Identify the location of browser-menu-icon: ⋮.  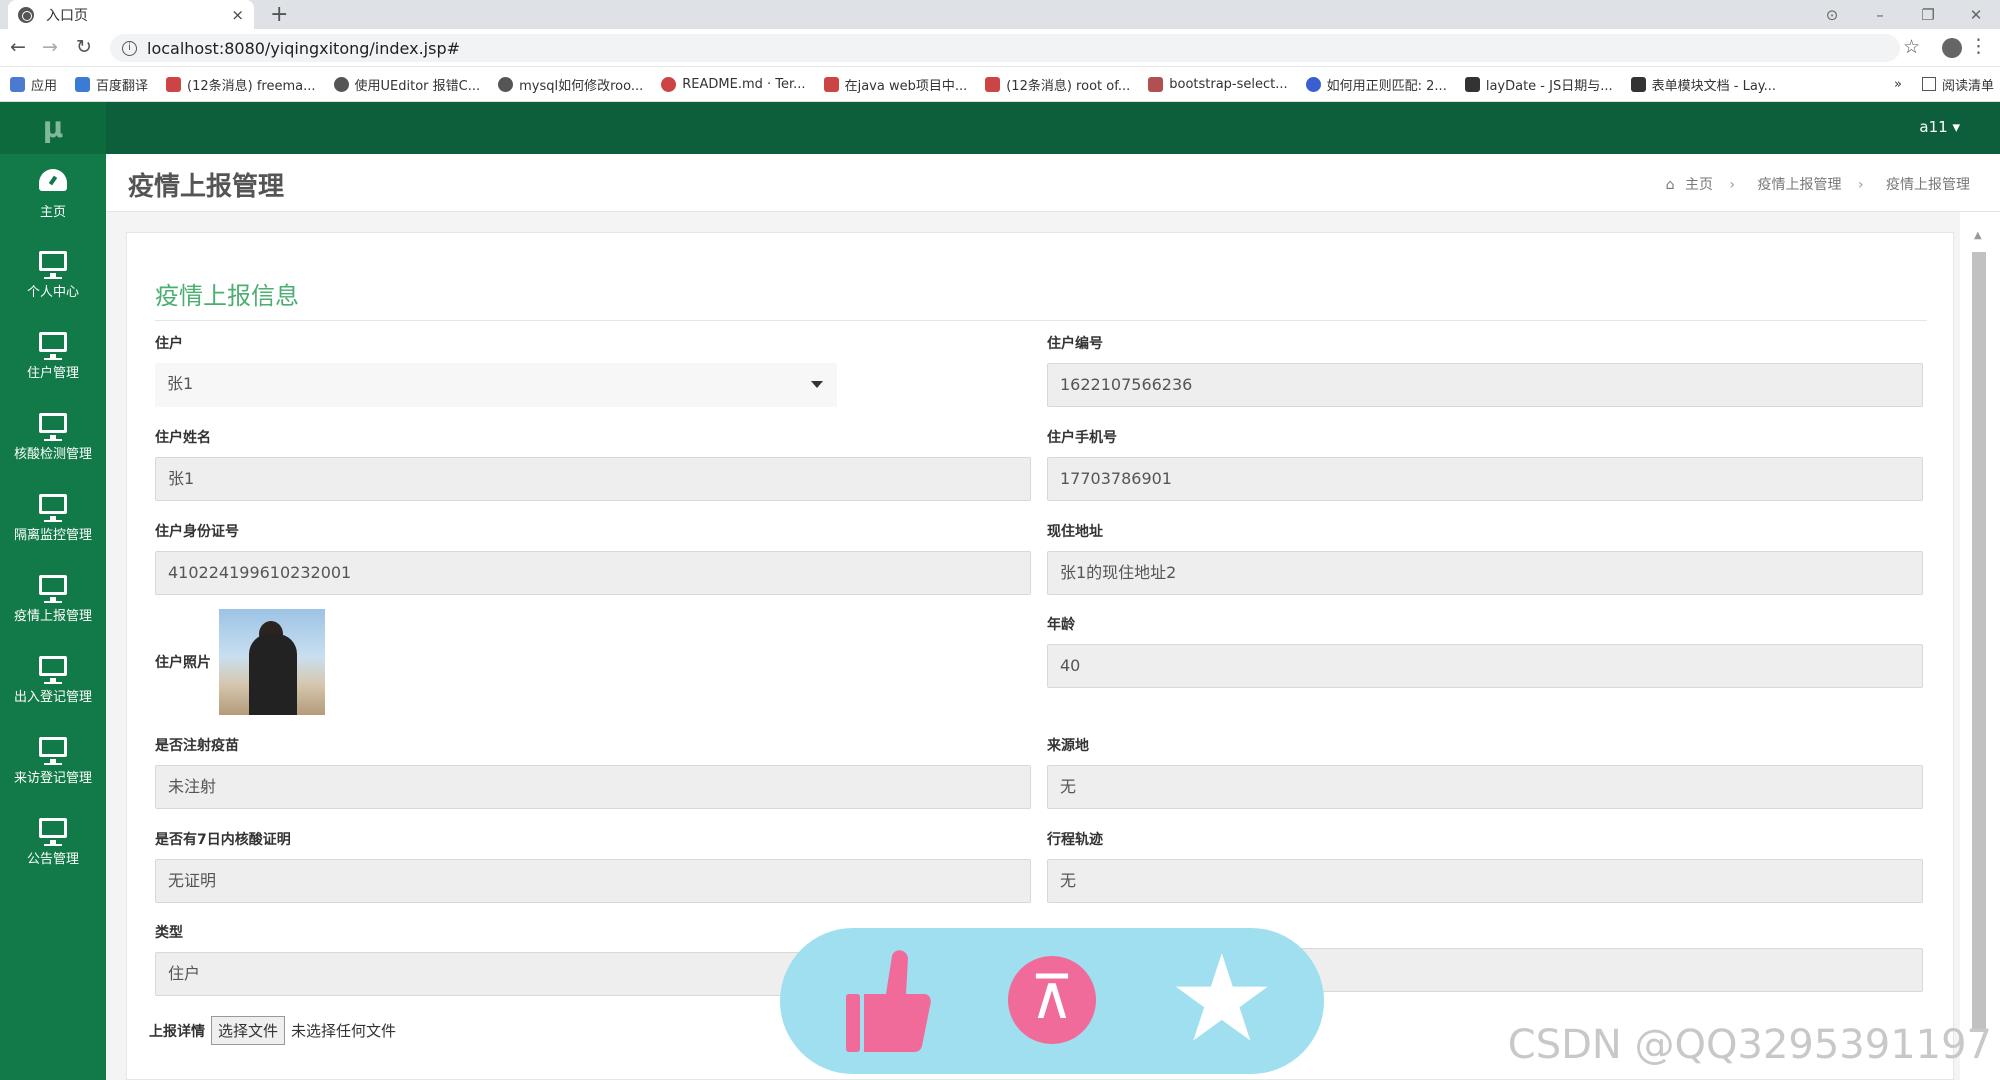
(1978, 46).